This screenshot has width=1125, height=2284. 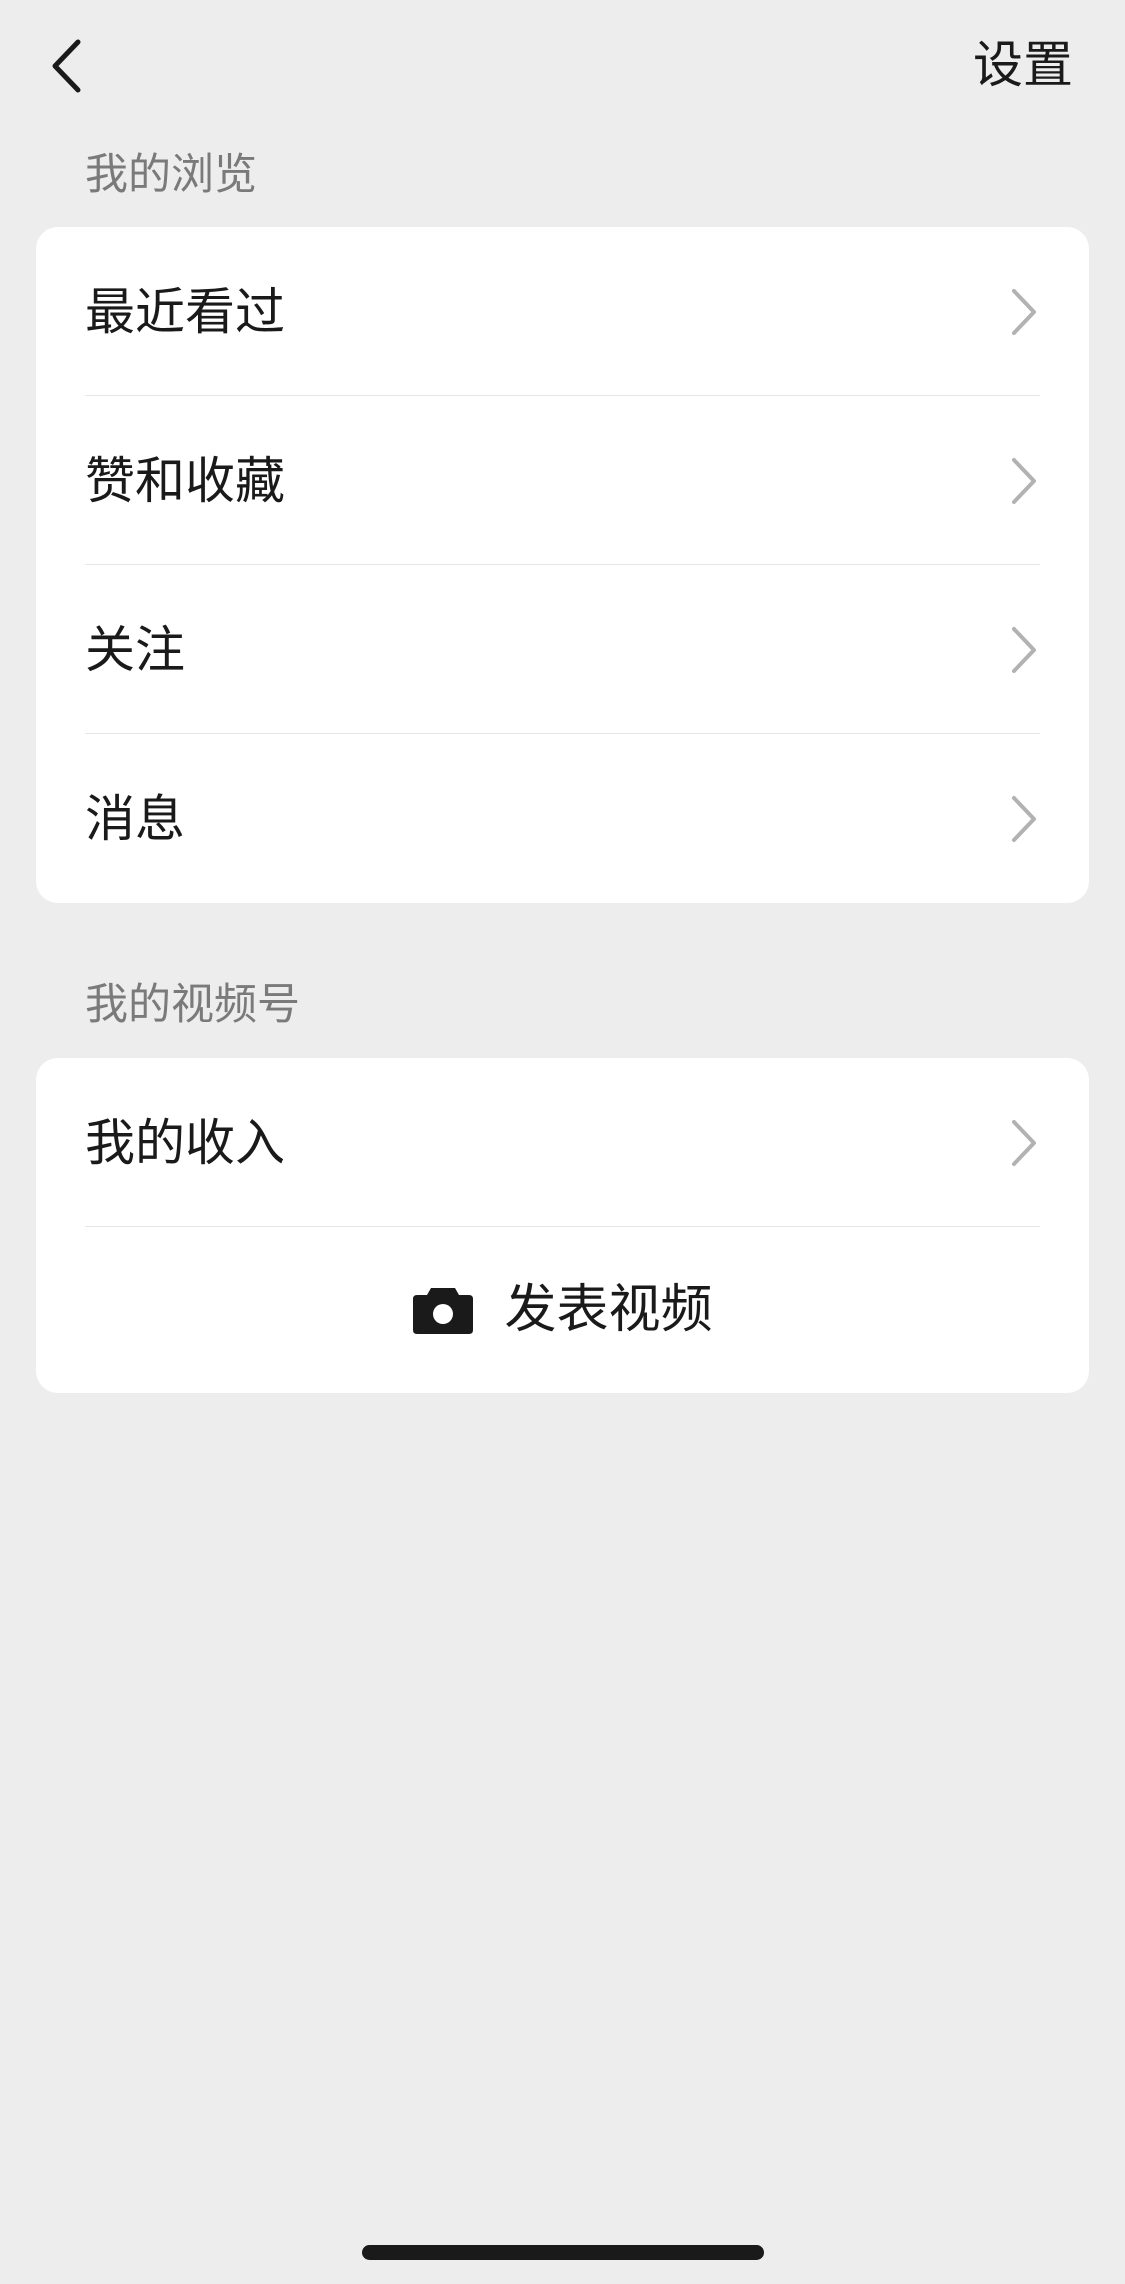 What do you see at coordinates (562, 311) in the screenshot?
I see `menu-item-recent: 最近看过` at bounding box center [562, 311].